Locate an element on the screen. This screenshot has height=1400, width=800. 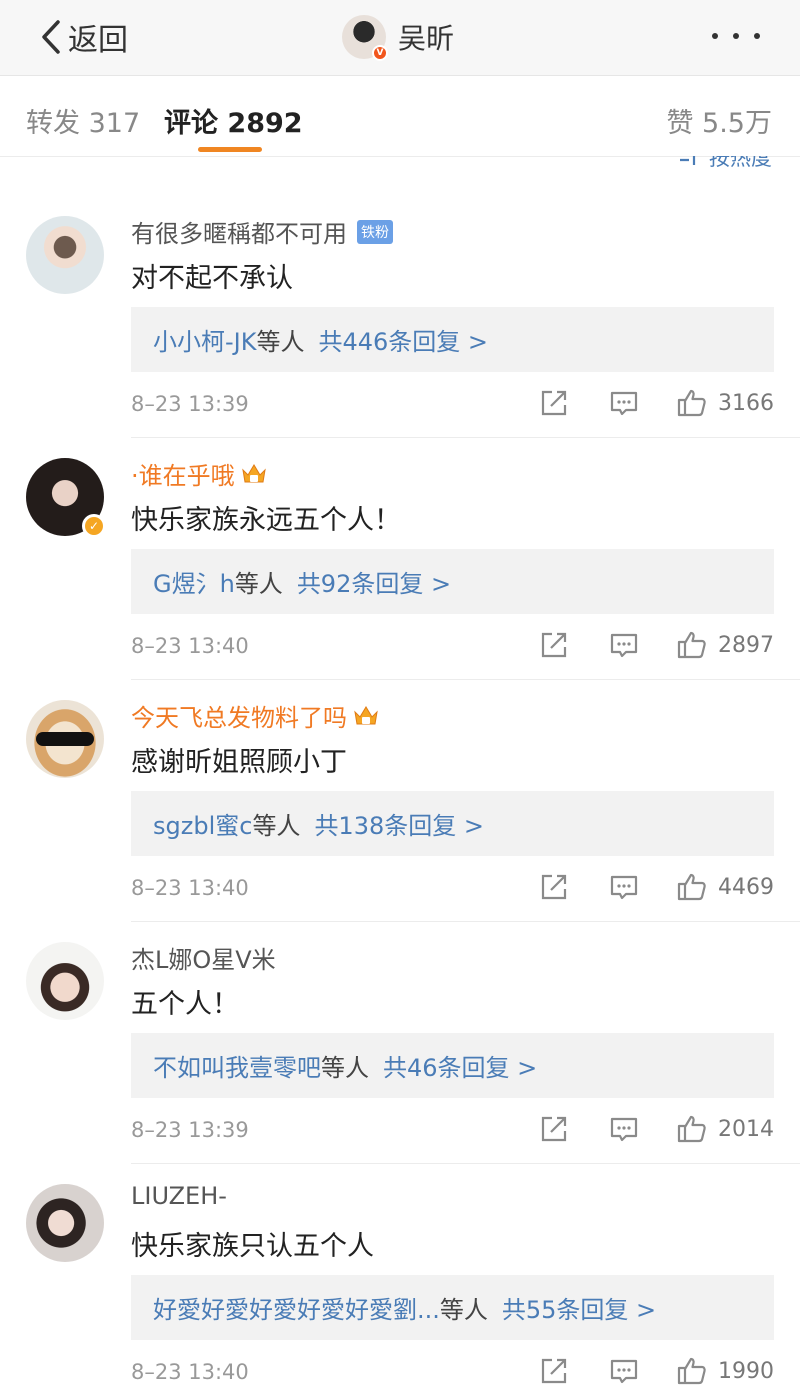
tab-comment: 评论 2892 is located at coordinates (233, 120).